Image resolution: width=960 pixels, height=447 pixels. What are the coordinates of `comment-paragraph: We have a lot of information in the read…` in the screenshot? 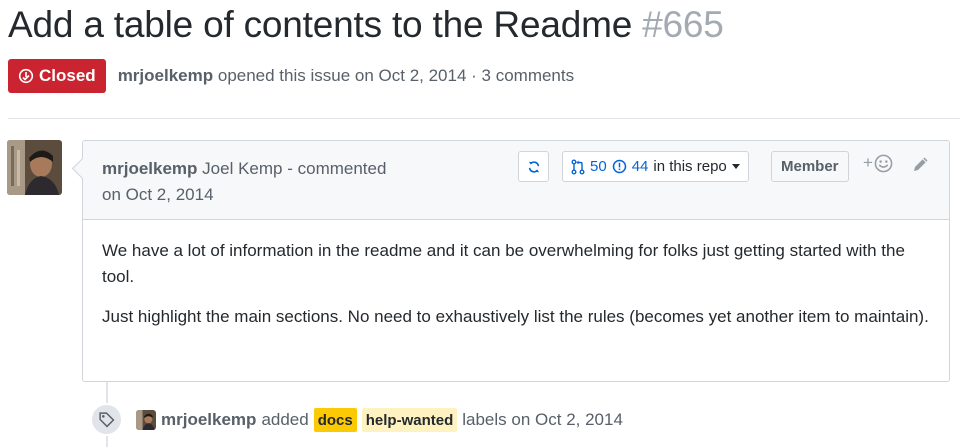 It's located at (503, 263).